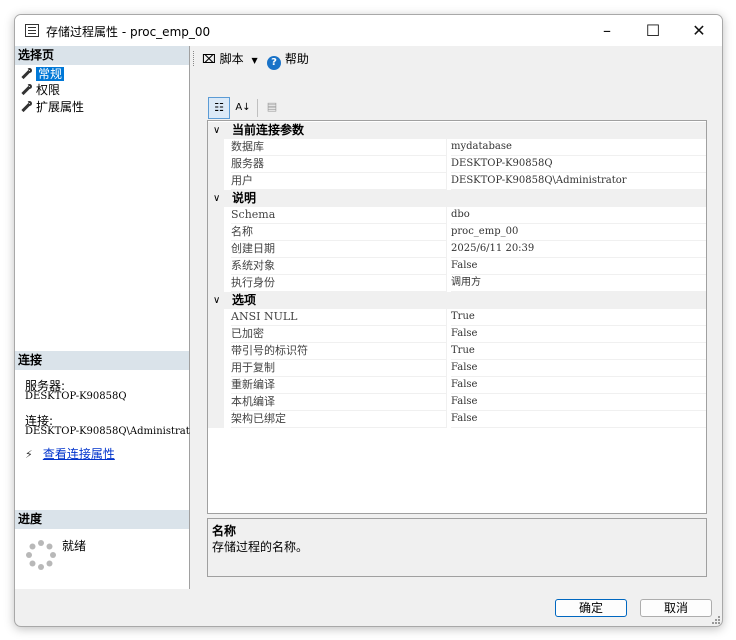 The image size is (736, 640). I want to click on sidebar-item-permissions: 权限, so click(40, 90).